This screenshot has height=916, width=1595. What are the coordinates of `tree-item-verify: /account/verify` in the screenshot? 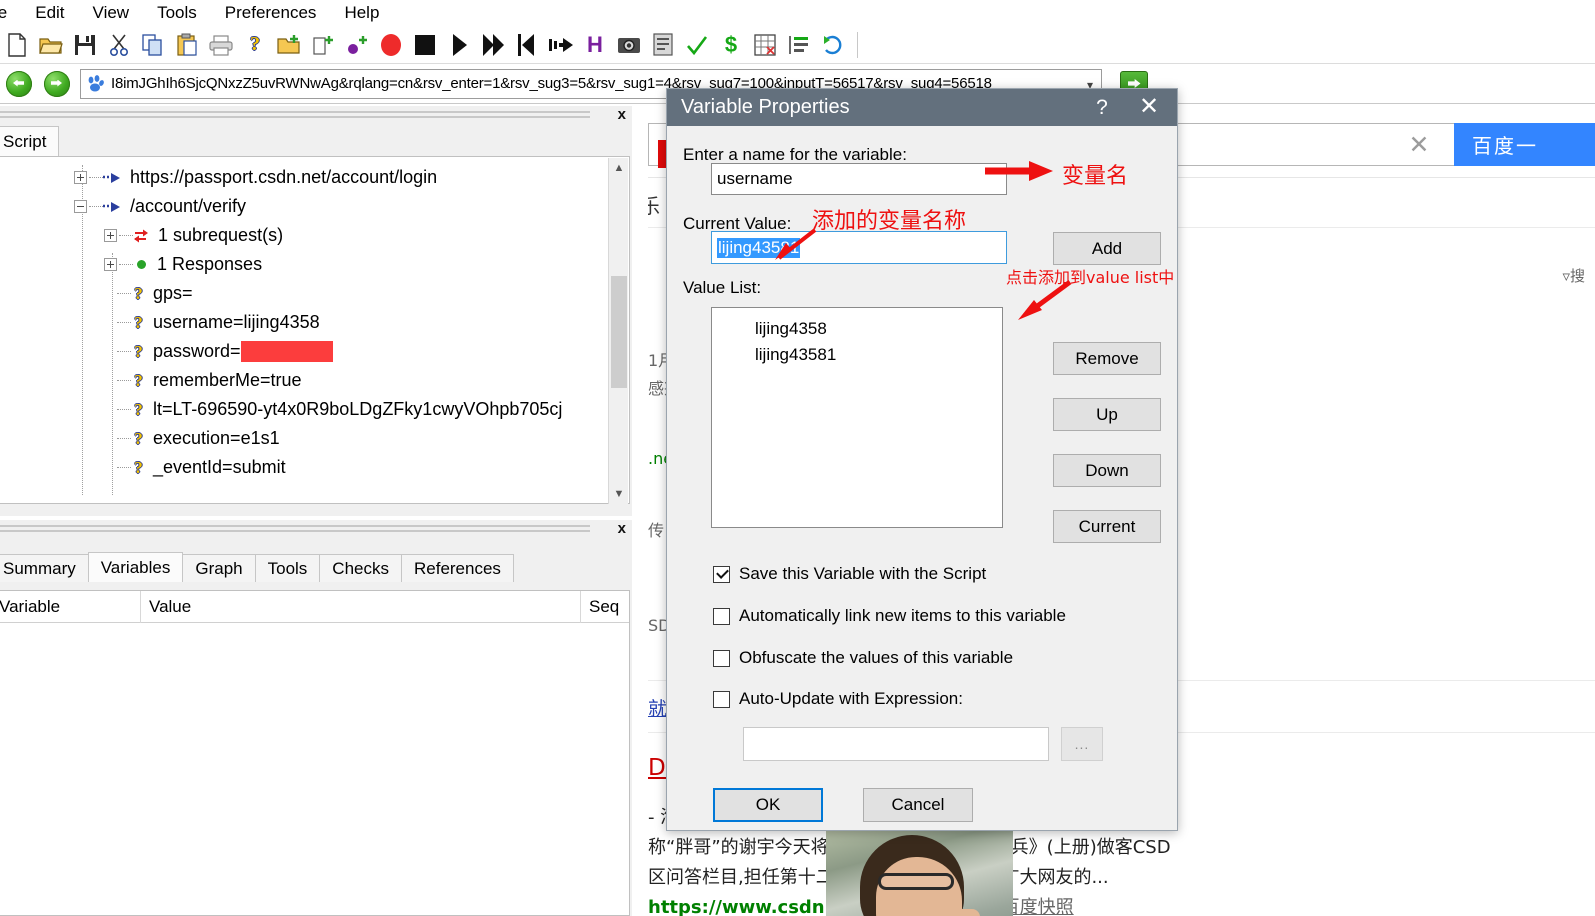 It's located at (160, 206).